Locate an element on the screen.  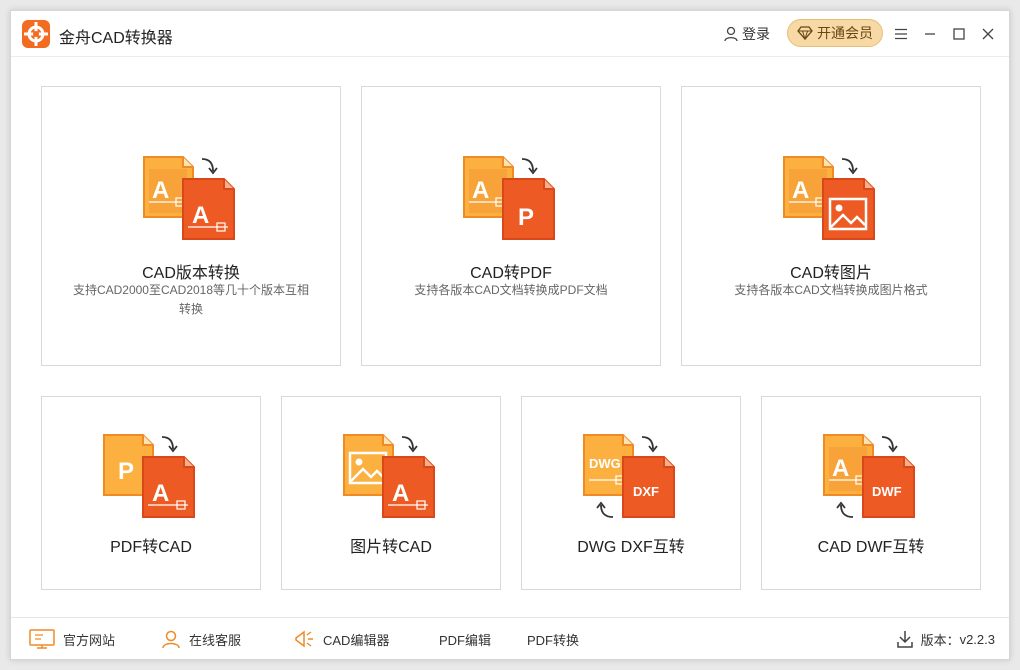
menu-button is located at coordinates (901, 34).